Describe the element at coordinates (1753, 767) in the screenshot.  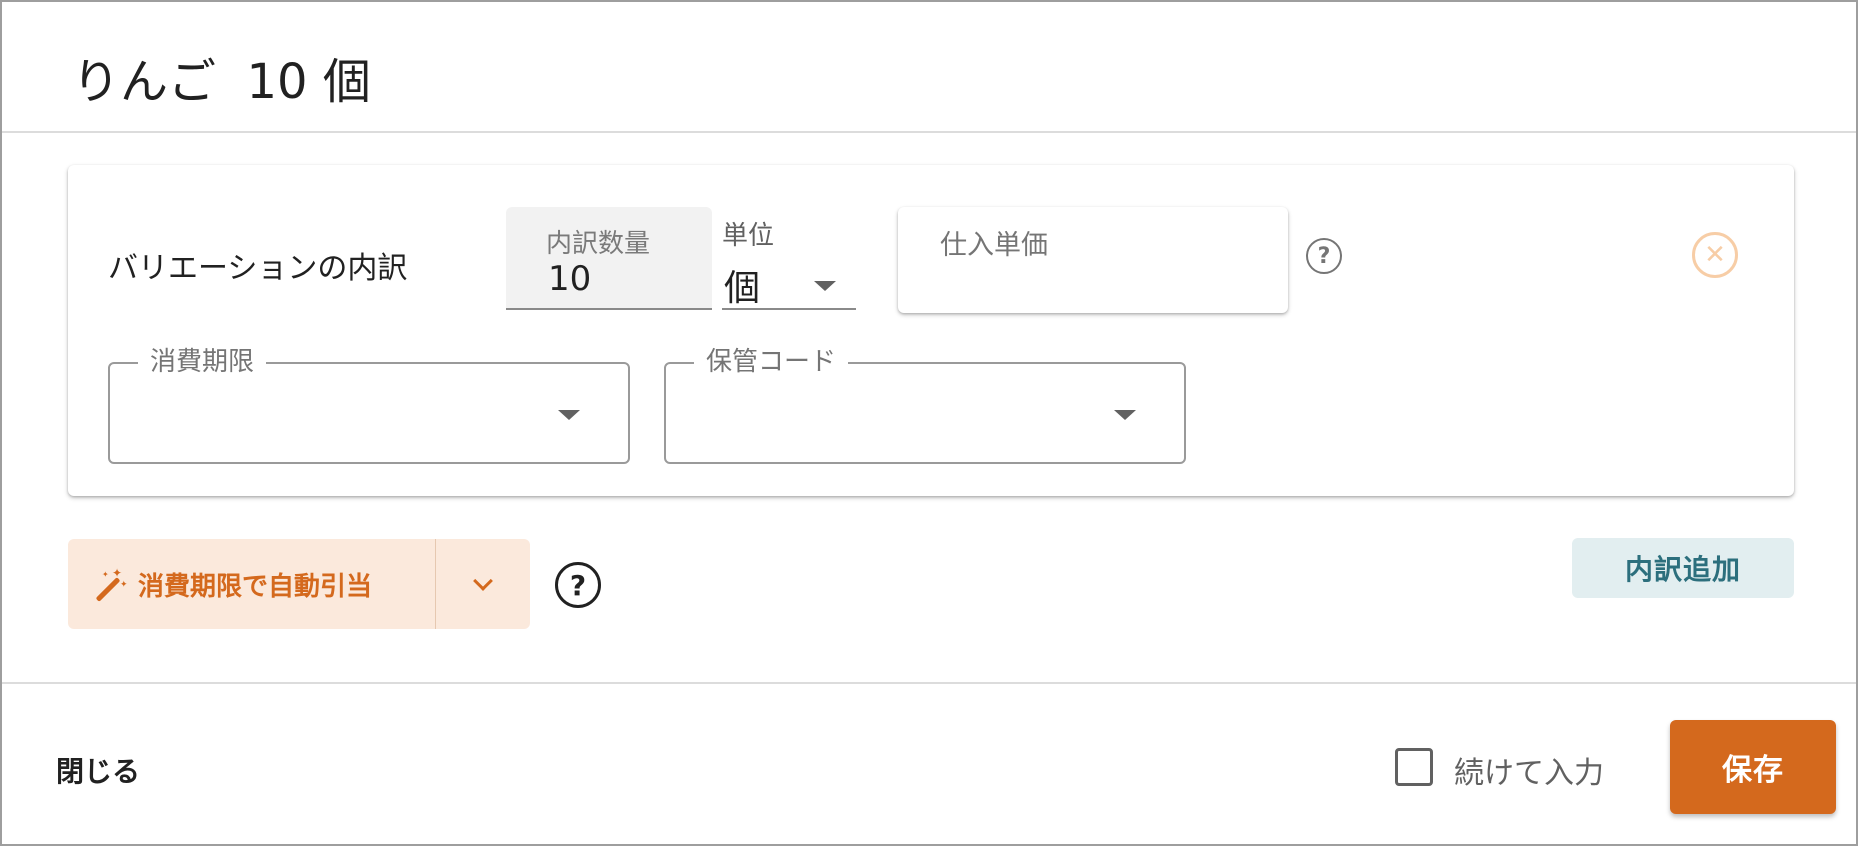
I see `save-button: 保存` at that location.